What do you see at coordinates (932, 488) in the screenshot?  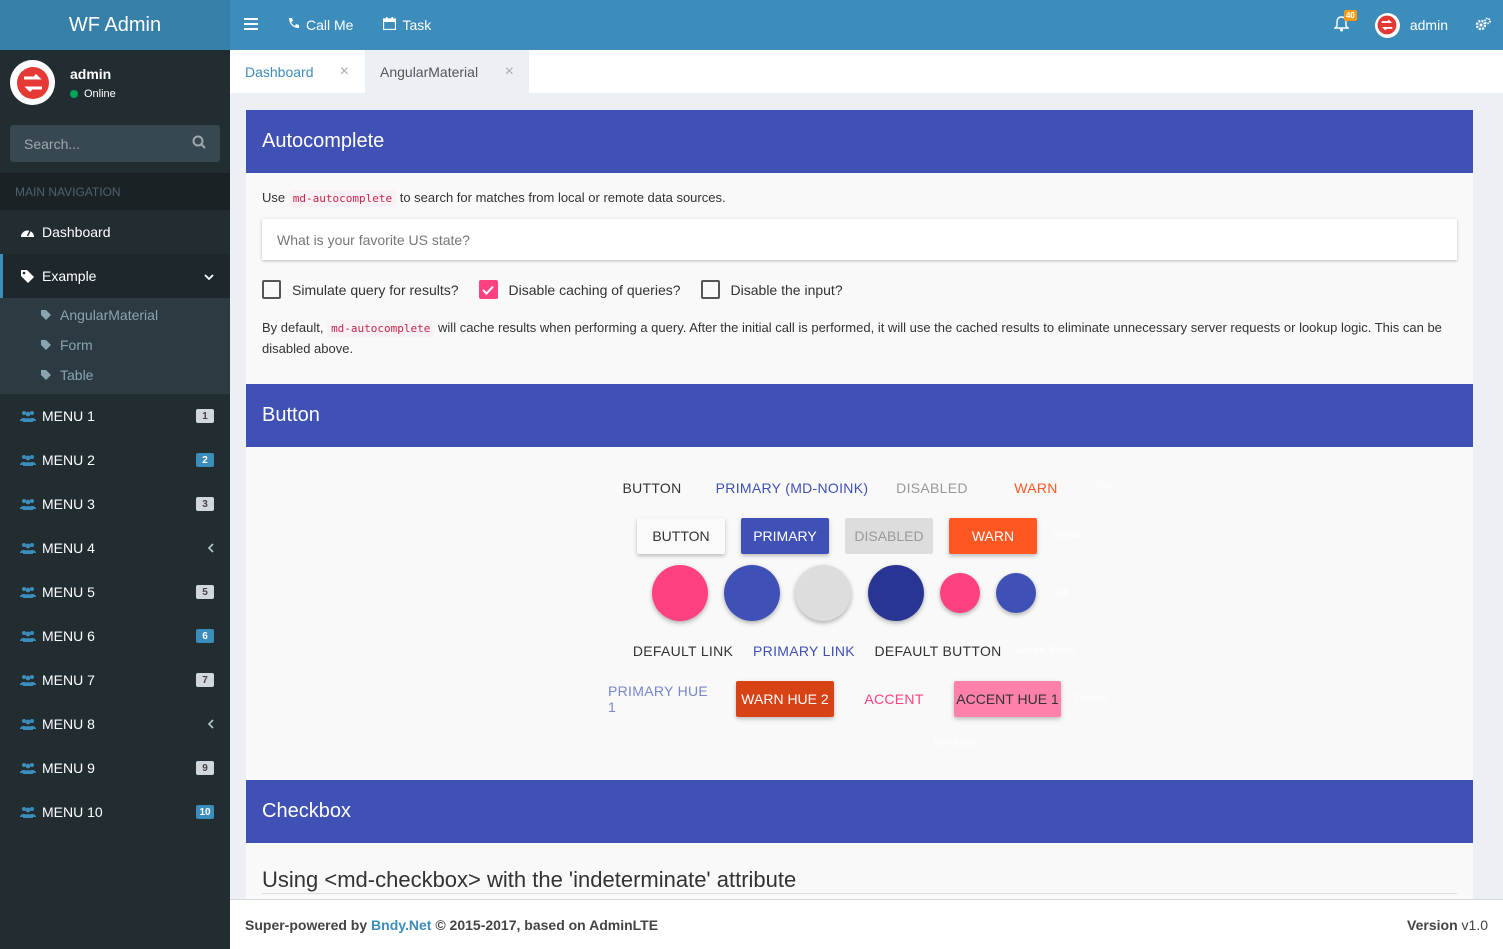 I see `flat-disabled-button: DISABLED` at bounding box center [932, 488].